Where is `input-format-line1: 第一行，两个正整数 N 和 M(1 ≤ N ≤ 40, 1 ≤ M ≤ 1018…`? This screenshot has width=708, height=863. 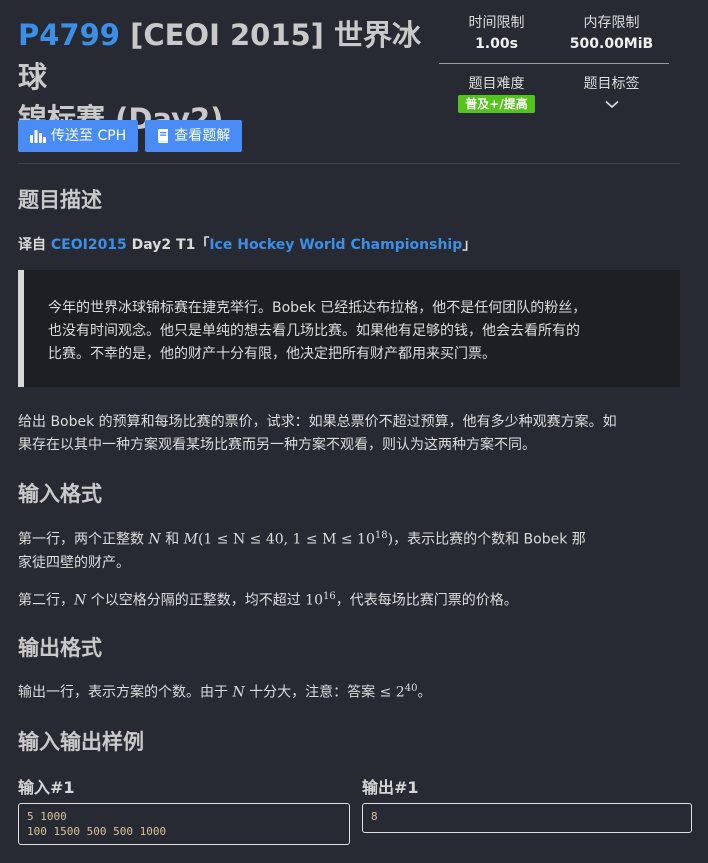 input-format-line1: 第一行，两个正整数 N 和 M(1 ≤ N ≤ 40, 1 ≤ M ≤ 1018… is located at coordinates (302, 549).